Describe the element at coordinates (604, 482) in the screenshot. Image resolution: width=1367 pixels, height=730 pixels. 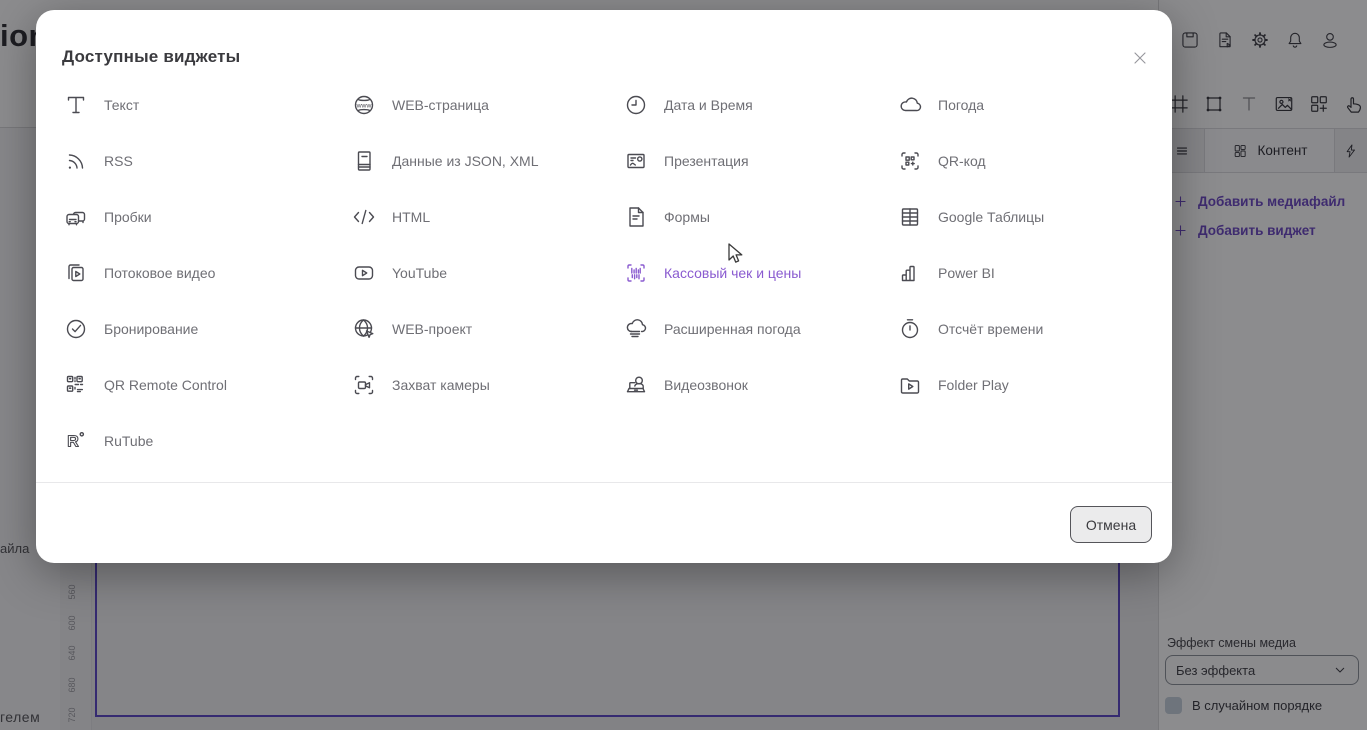
I see `footer-divider` at that location.